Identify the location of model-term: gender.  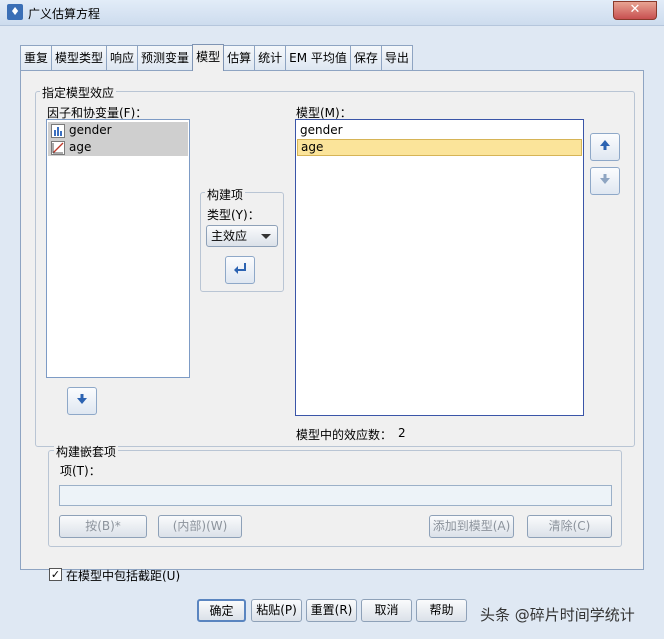
(321, 130).